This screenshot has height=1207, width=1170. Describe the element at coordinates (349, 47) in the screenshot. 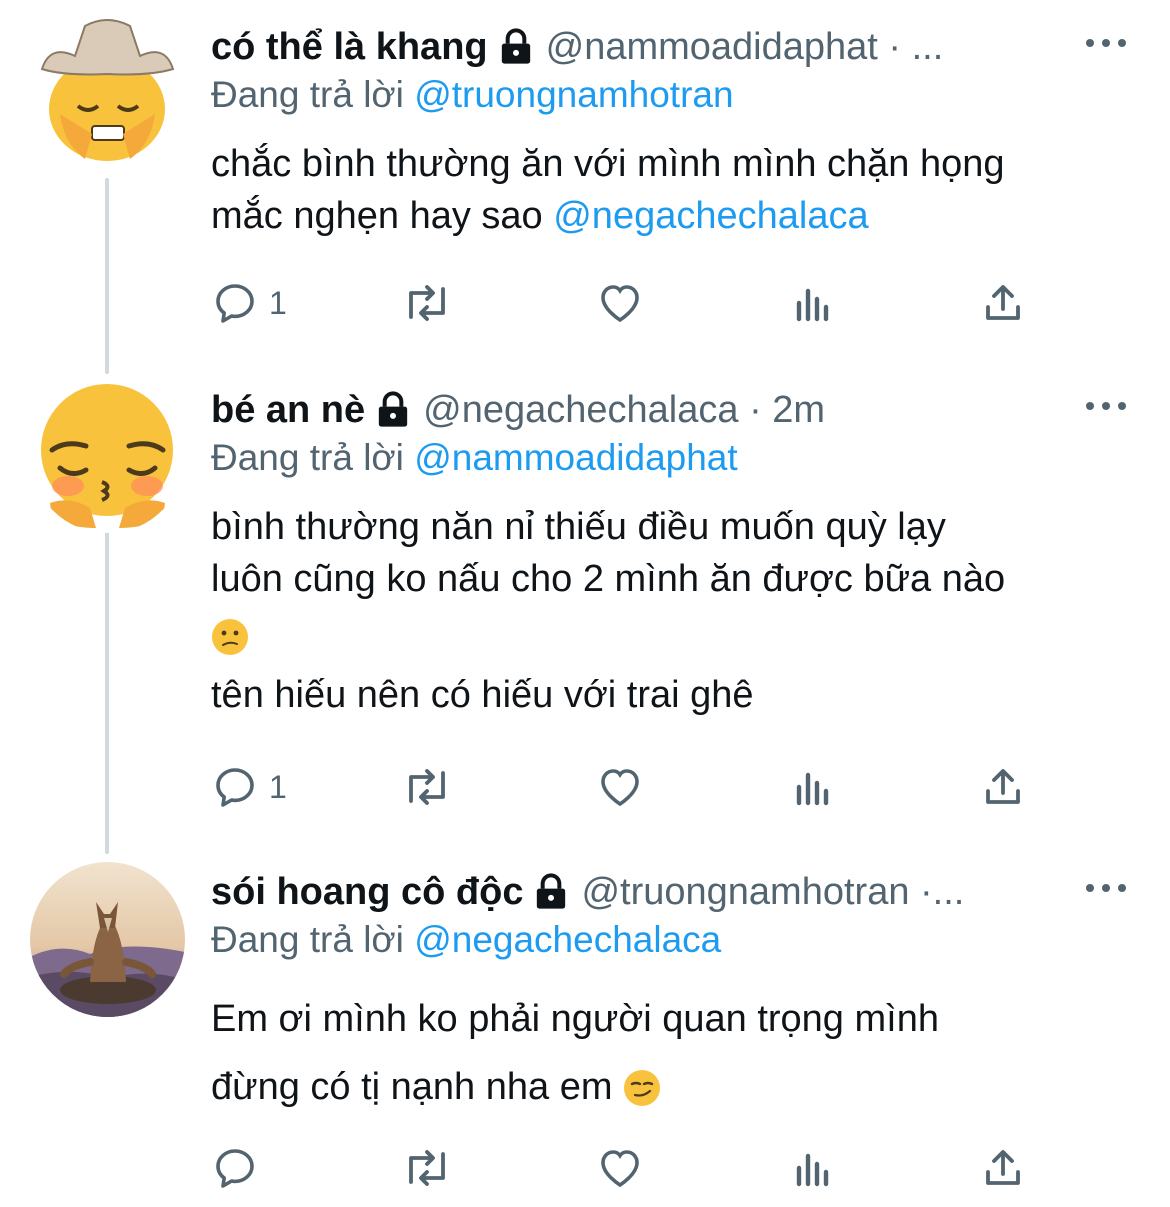

I see `display-name: có thể là khang` at that location.